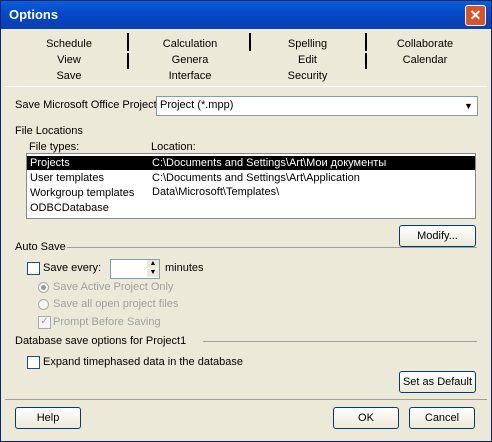 The height and width of the screenshot is (442, 492). What do you see at coordinates (246, 86) in the screenshot?
I see `tab-baseline` at bounding box center [246, 86].